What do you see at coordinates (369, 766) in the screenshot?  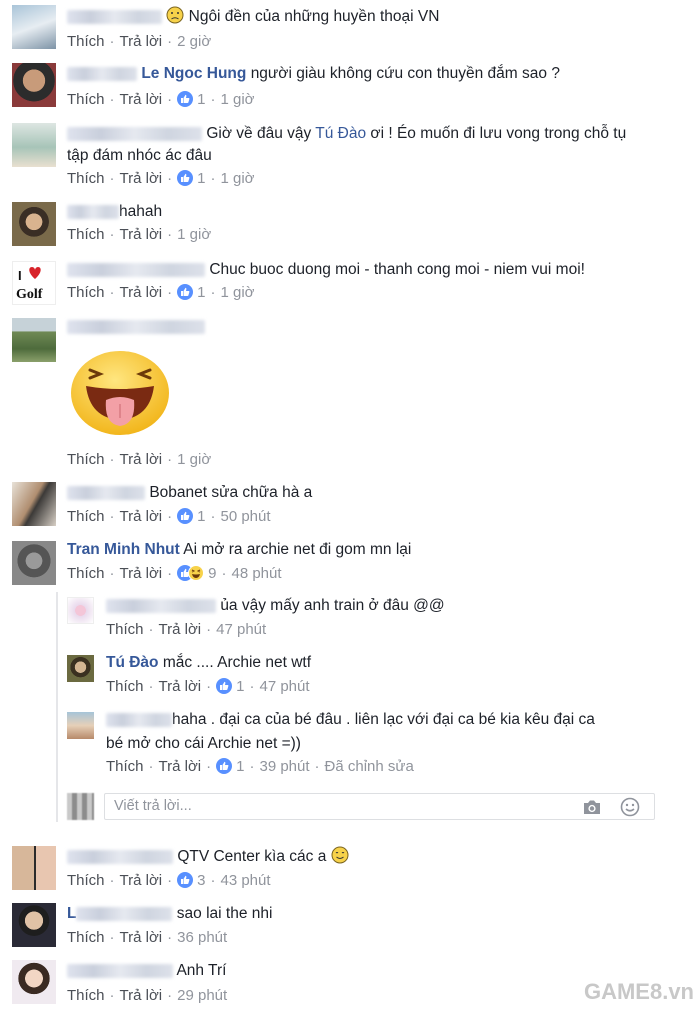 I see `edited-label: Đã chỉnh sửa` at bounding box center [369, 766].